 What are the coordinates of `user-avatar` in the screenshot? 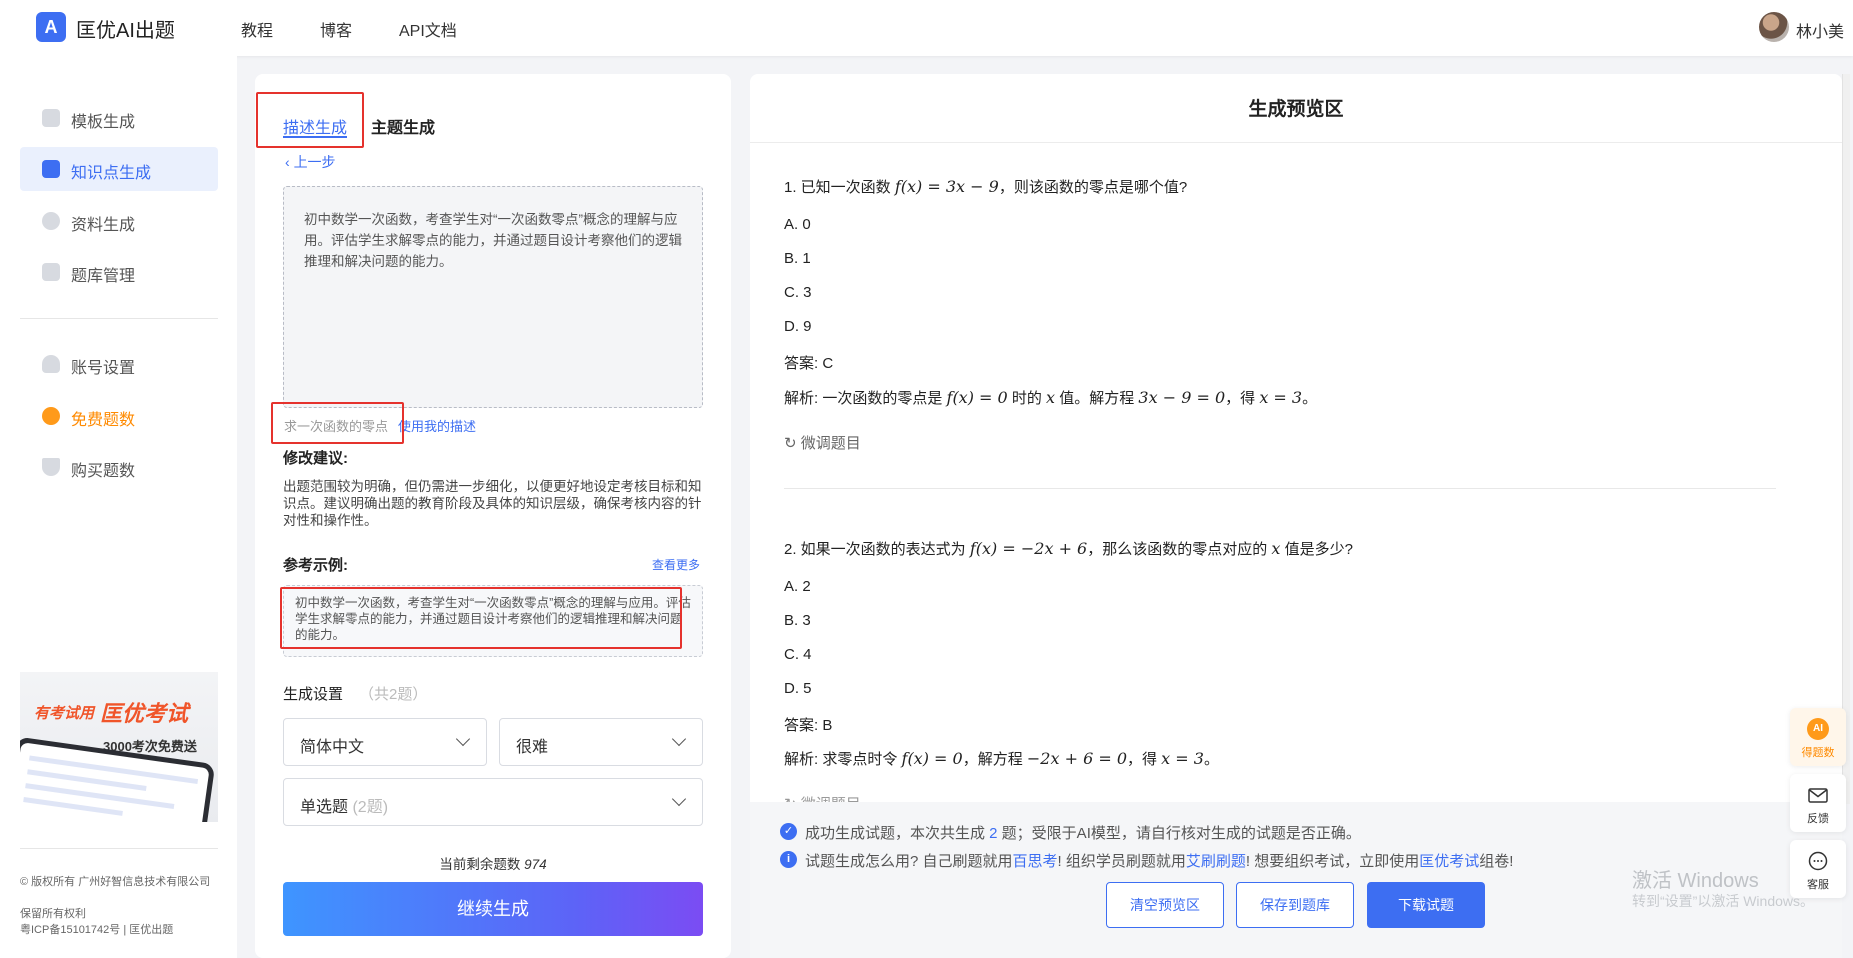 It's located at (1774, 27).